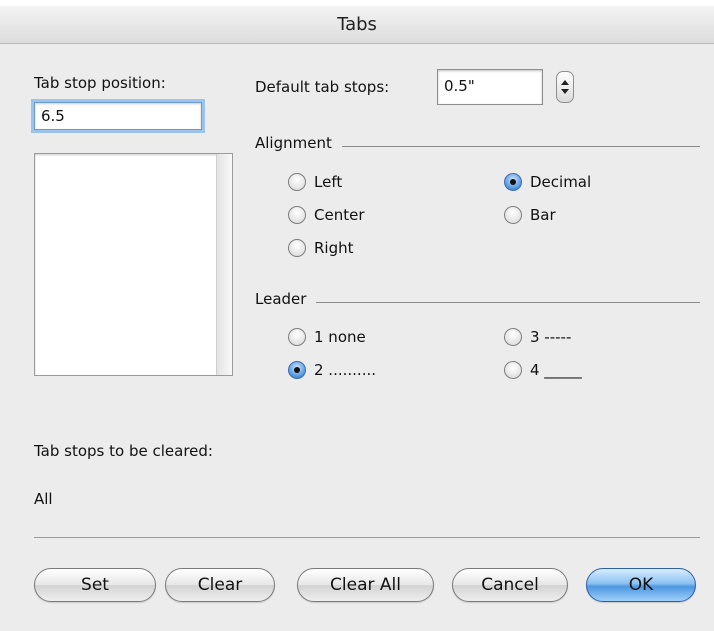 The width and height of the screenshot is (714, 631). What do you see at coordinates (293, 143) in the screenshot?
I see `alignment-group-label: Alignment` at bounding box center [293, 143].